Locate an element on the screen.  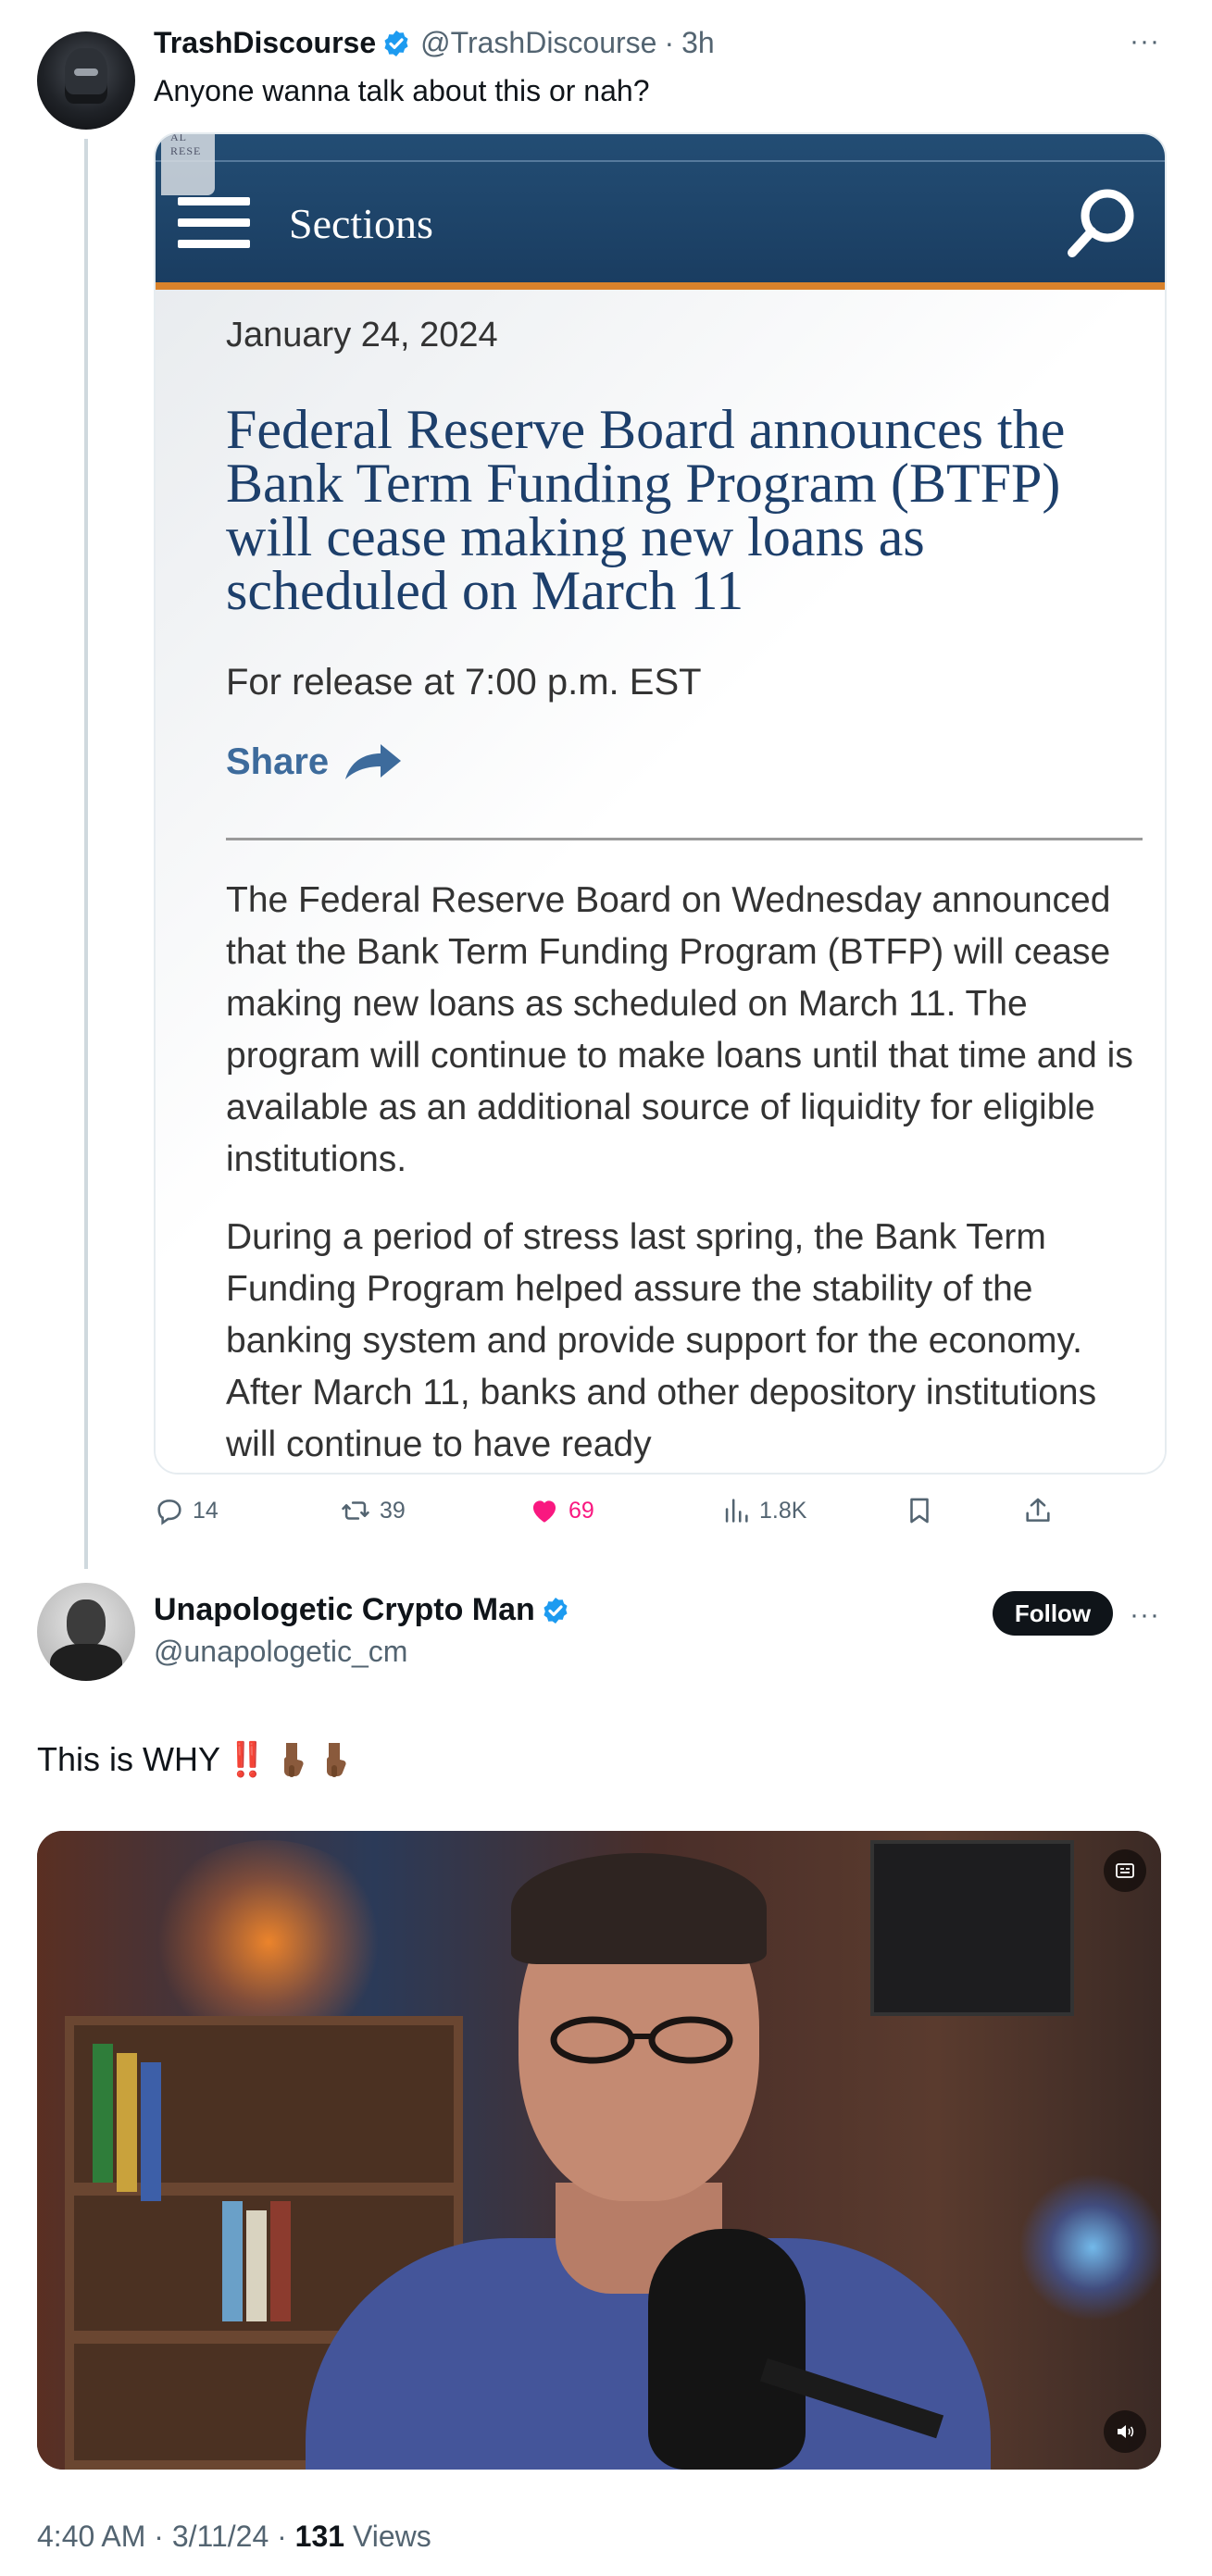
thread-connector-line is located at coordinates (86, 854).